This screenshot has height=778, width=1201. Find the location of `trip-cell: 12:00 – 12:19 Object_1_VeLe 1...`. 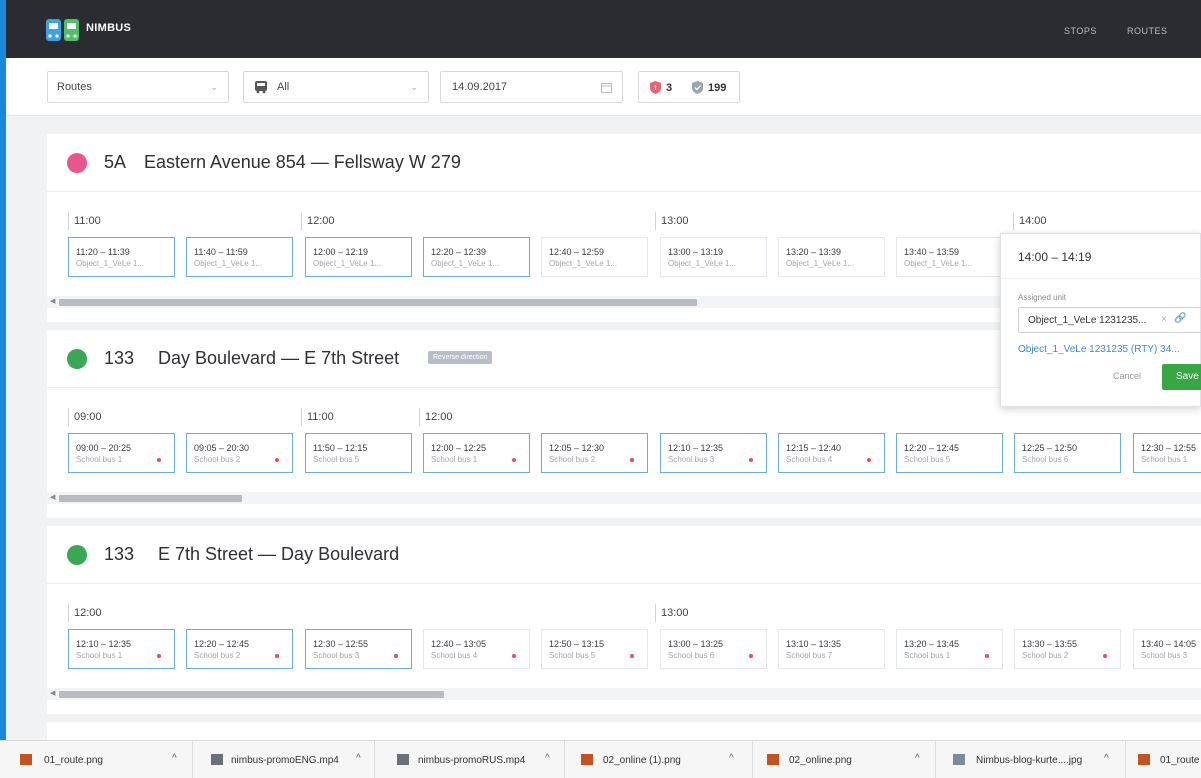

trip-cell: 12:00 – 12:19 Object_1_VeLe 1... is located at coordinates (358, 257).